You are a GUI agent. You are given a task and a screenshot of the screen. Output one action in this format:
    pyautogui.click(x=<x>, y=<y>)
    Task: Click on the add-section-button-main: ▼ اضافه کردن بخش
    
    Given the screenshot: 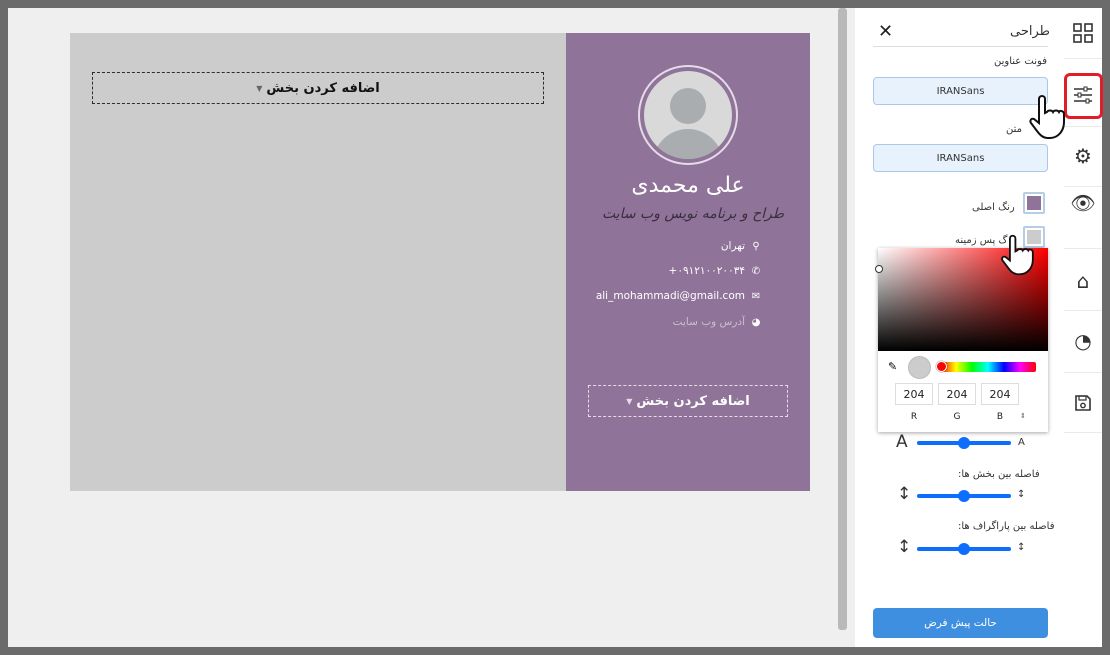 What is the action you would take?
    pyautogui.click(x=318, y=88)
    